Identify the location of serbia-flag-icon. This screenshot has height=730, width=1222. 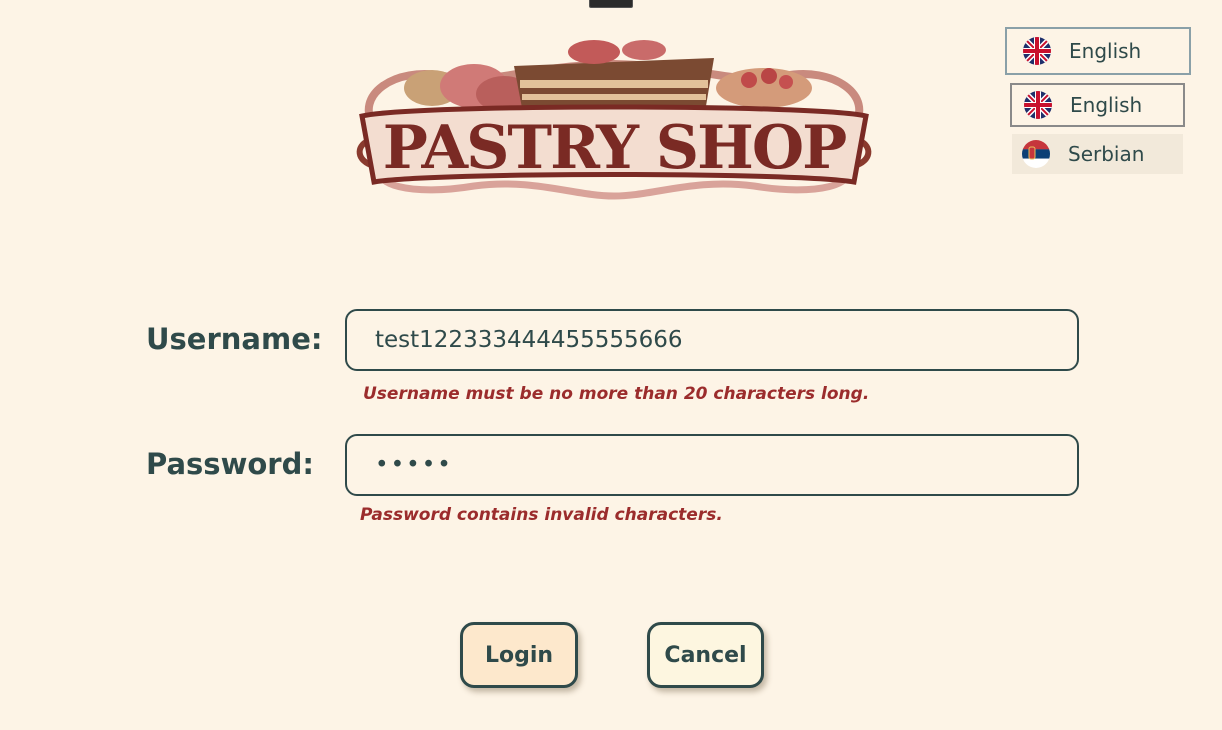
(1036, 154).